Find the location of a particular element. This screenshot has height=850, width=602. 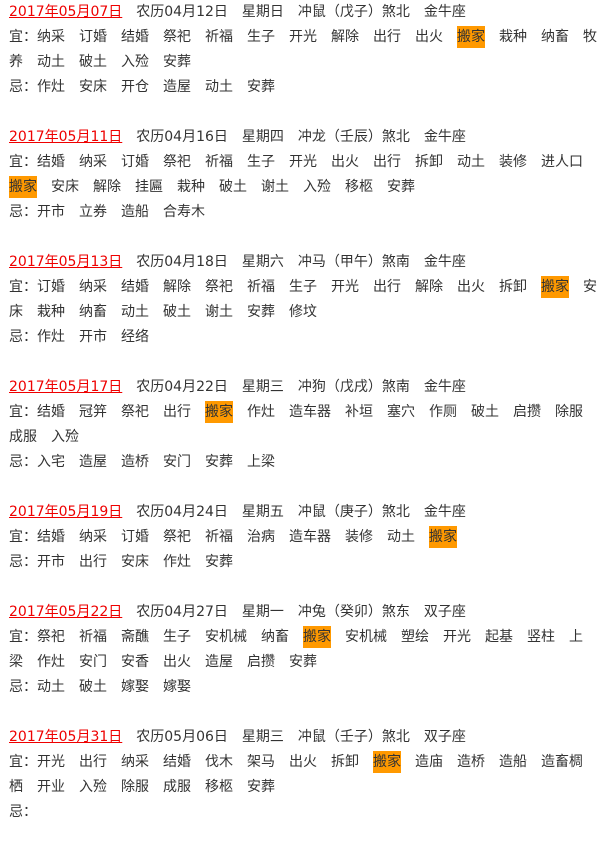

avoid-item: 造船 is located at coordinates (135, 212).